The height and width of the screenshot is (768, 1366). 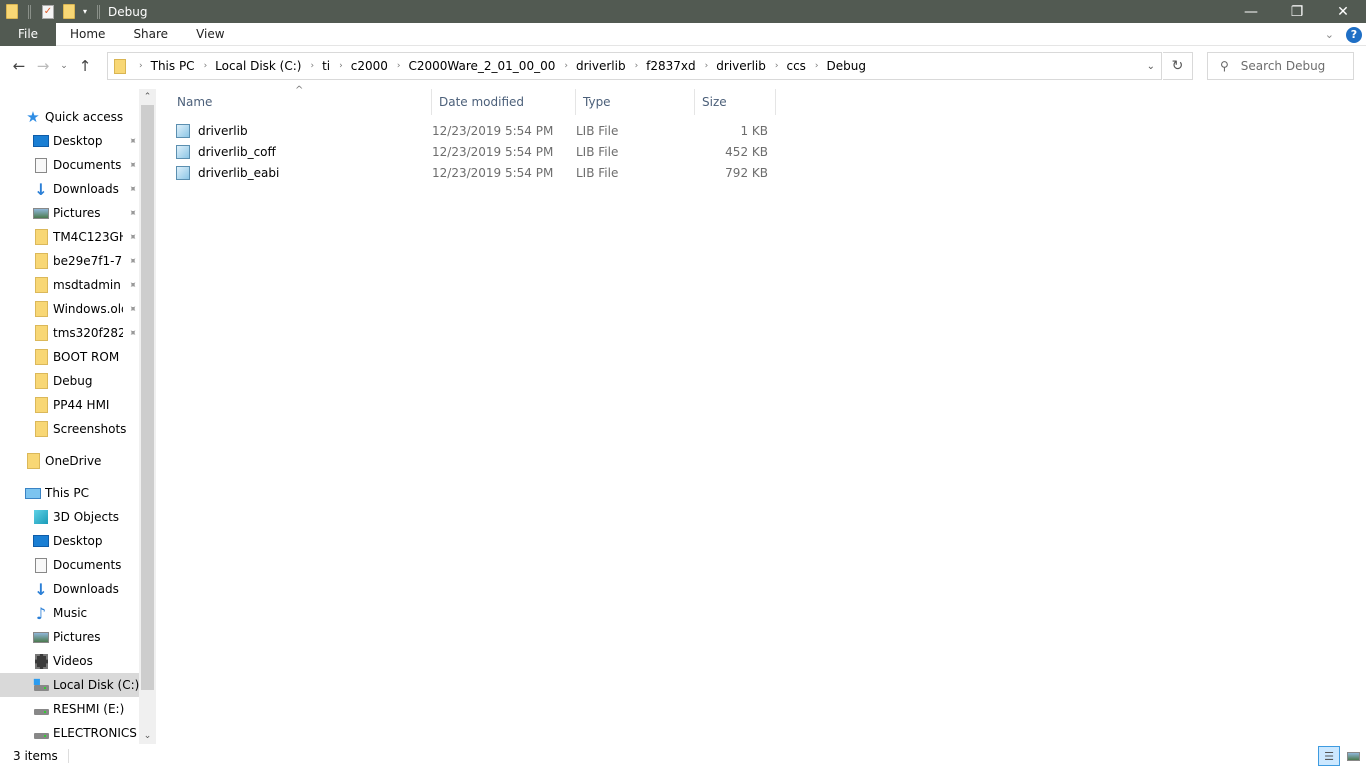 What do you see at coordinates (33, 117) in the screenshot?
I see `quick-access-star-icon: ★` at bounding box center [33, 117].